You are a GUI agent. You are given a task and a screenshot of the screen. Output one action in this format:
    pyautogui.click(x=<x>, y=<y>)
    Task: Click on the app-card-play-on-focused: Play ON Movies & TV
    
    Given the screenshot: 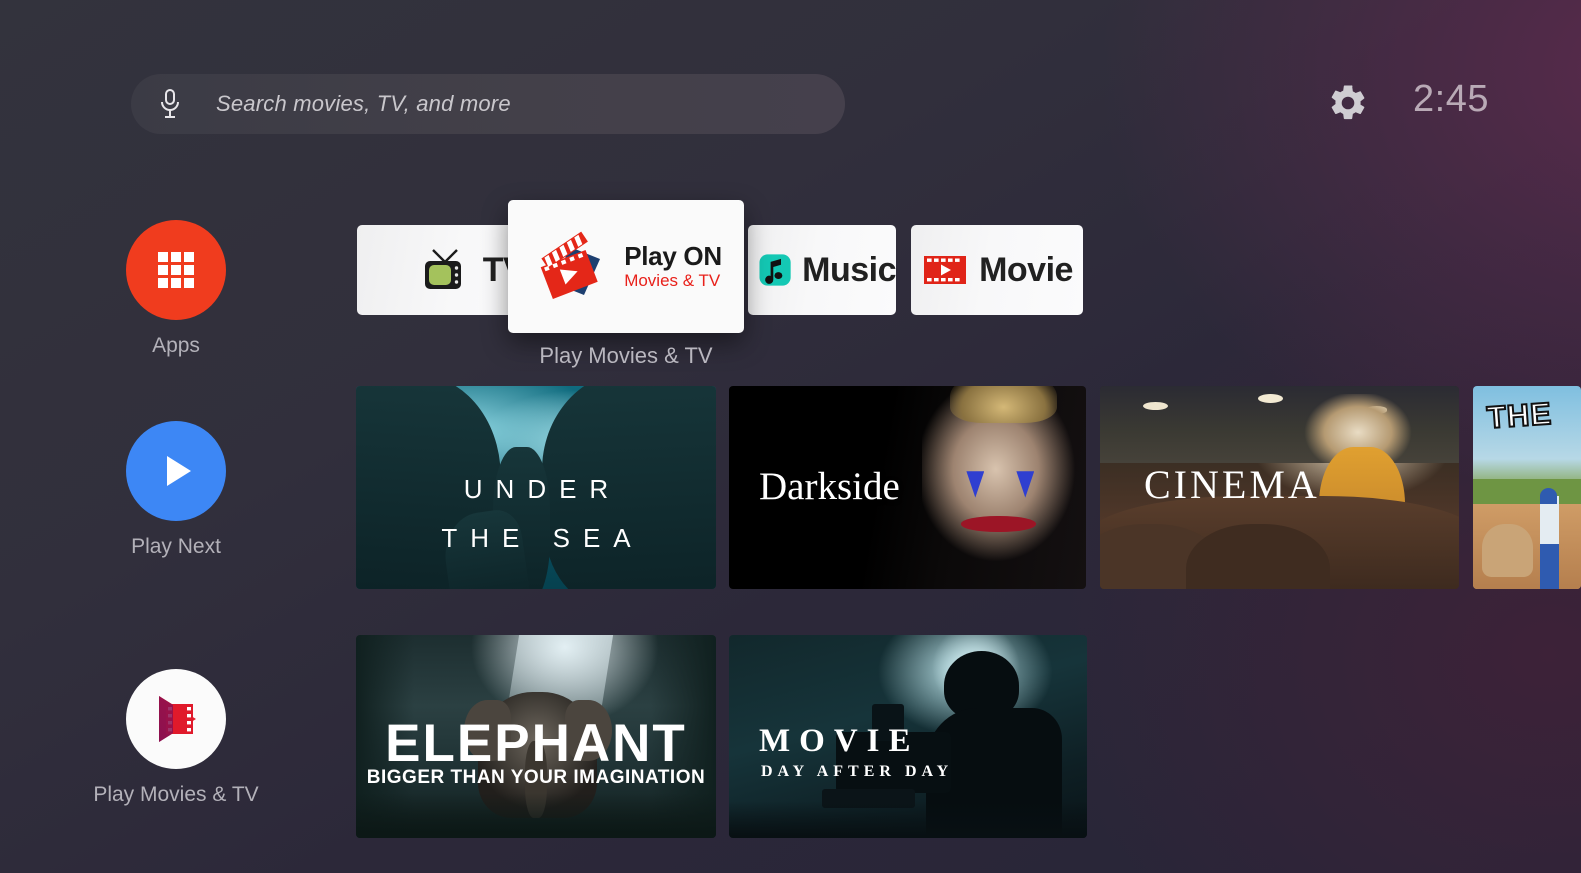 What is the action you would take?
    pyautogui.click(x=626, y=266)
    